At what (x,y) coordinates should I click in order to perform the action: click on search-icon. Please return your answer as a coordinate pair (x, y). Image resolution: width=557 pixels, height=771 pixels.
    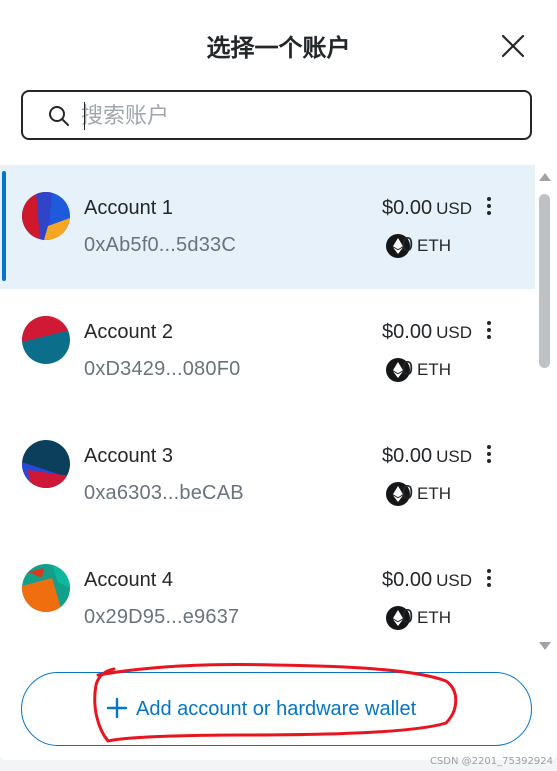
    Looking at the image, I should click on (59, 116).